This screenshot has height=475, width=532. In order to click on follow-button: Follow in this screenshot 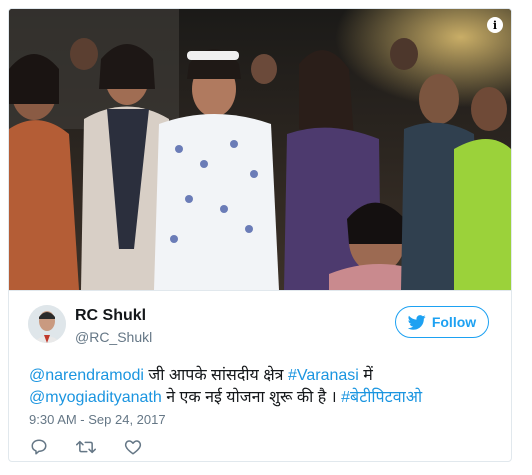, I will do `click(442, 322)`.